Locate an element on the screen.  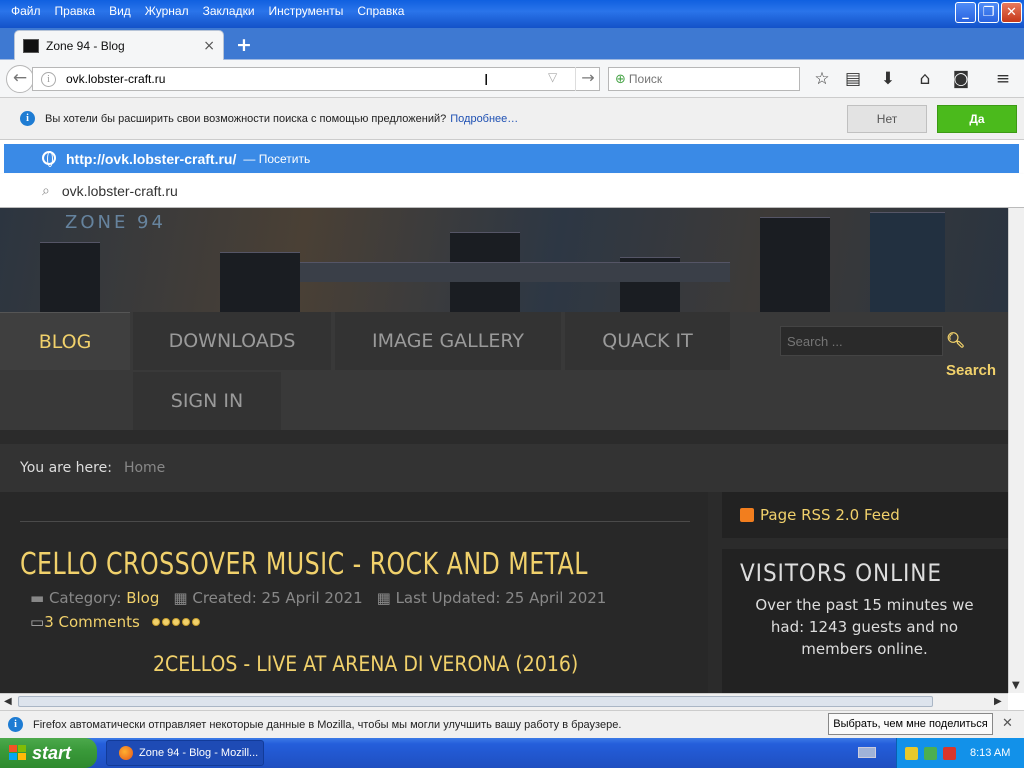
scroll-down-arrow-icon: ▼ is located at coordinates (1016, 685).